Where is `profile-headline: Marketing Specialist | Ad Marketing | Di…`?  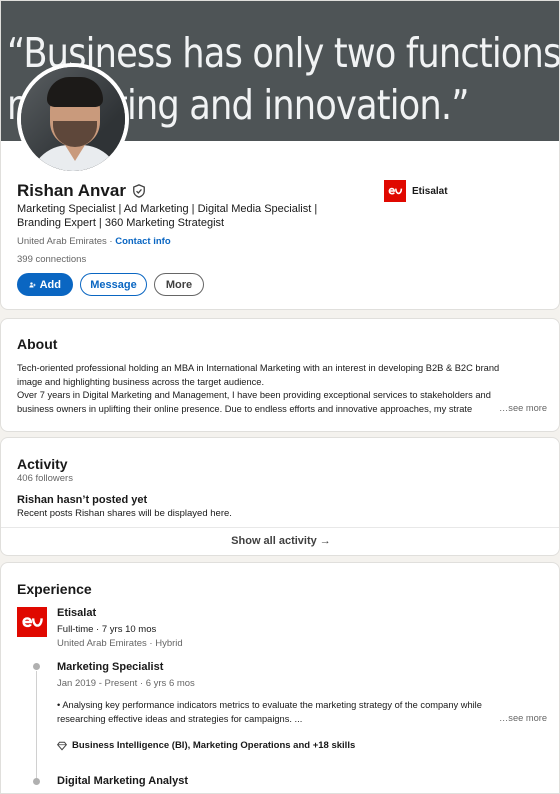 profile-headline: Marketing Specialist | Ad Marketing | Di… is located at coordinates (177, 216).